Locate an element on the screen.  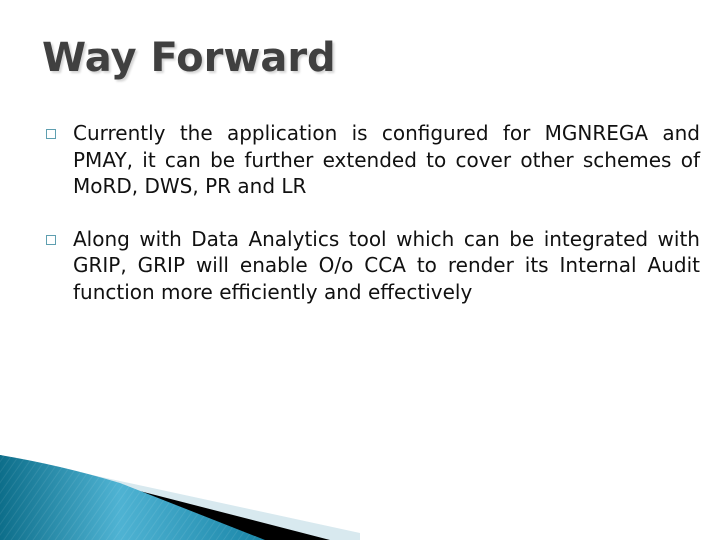
wave-decoration is located at coordinates (180, 497).